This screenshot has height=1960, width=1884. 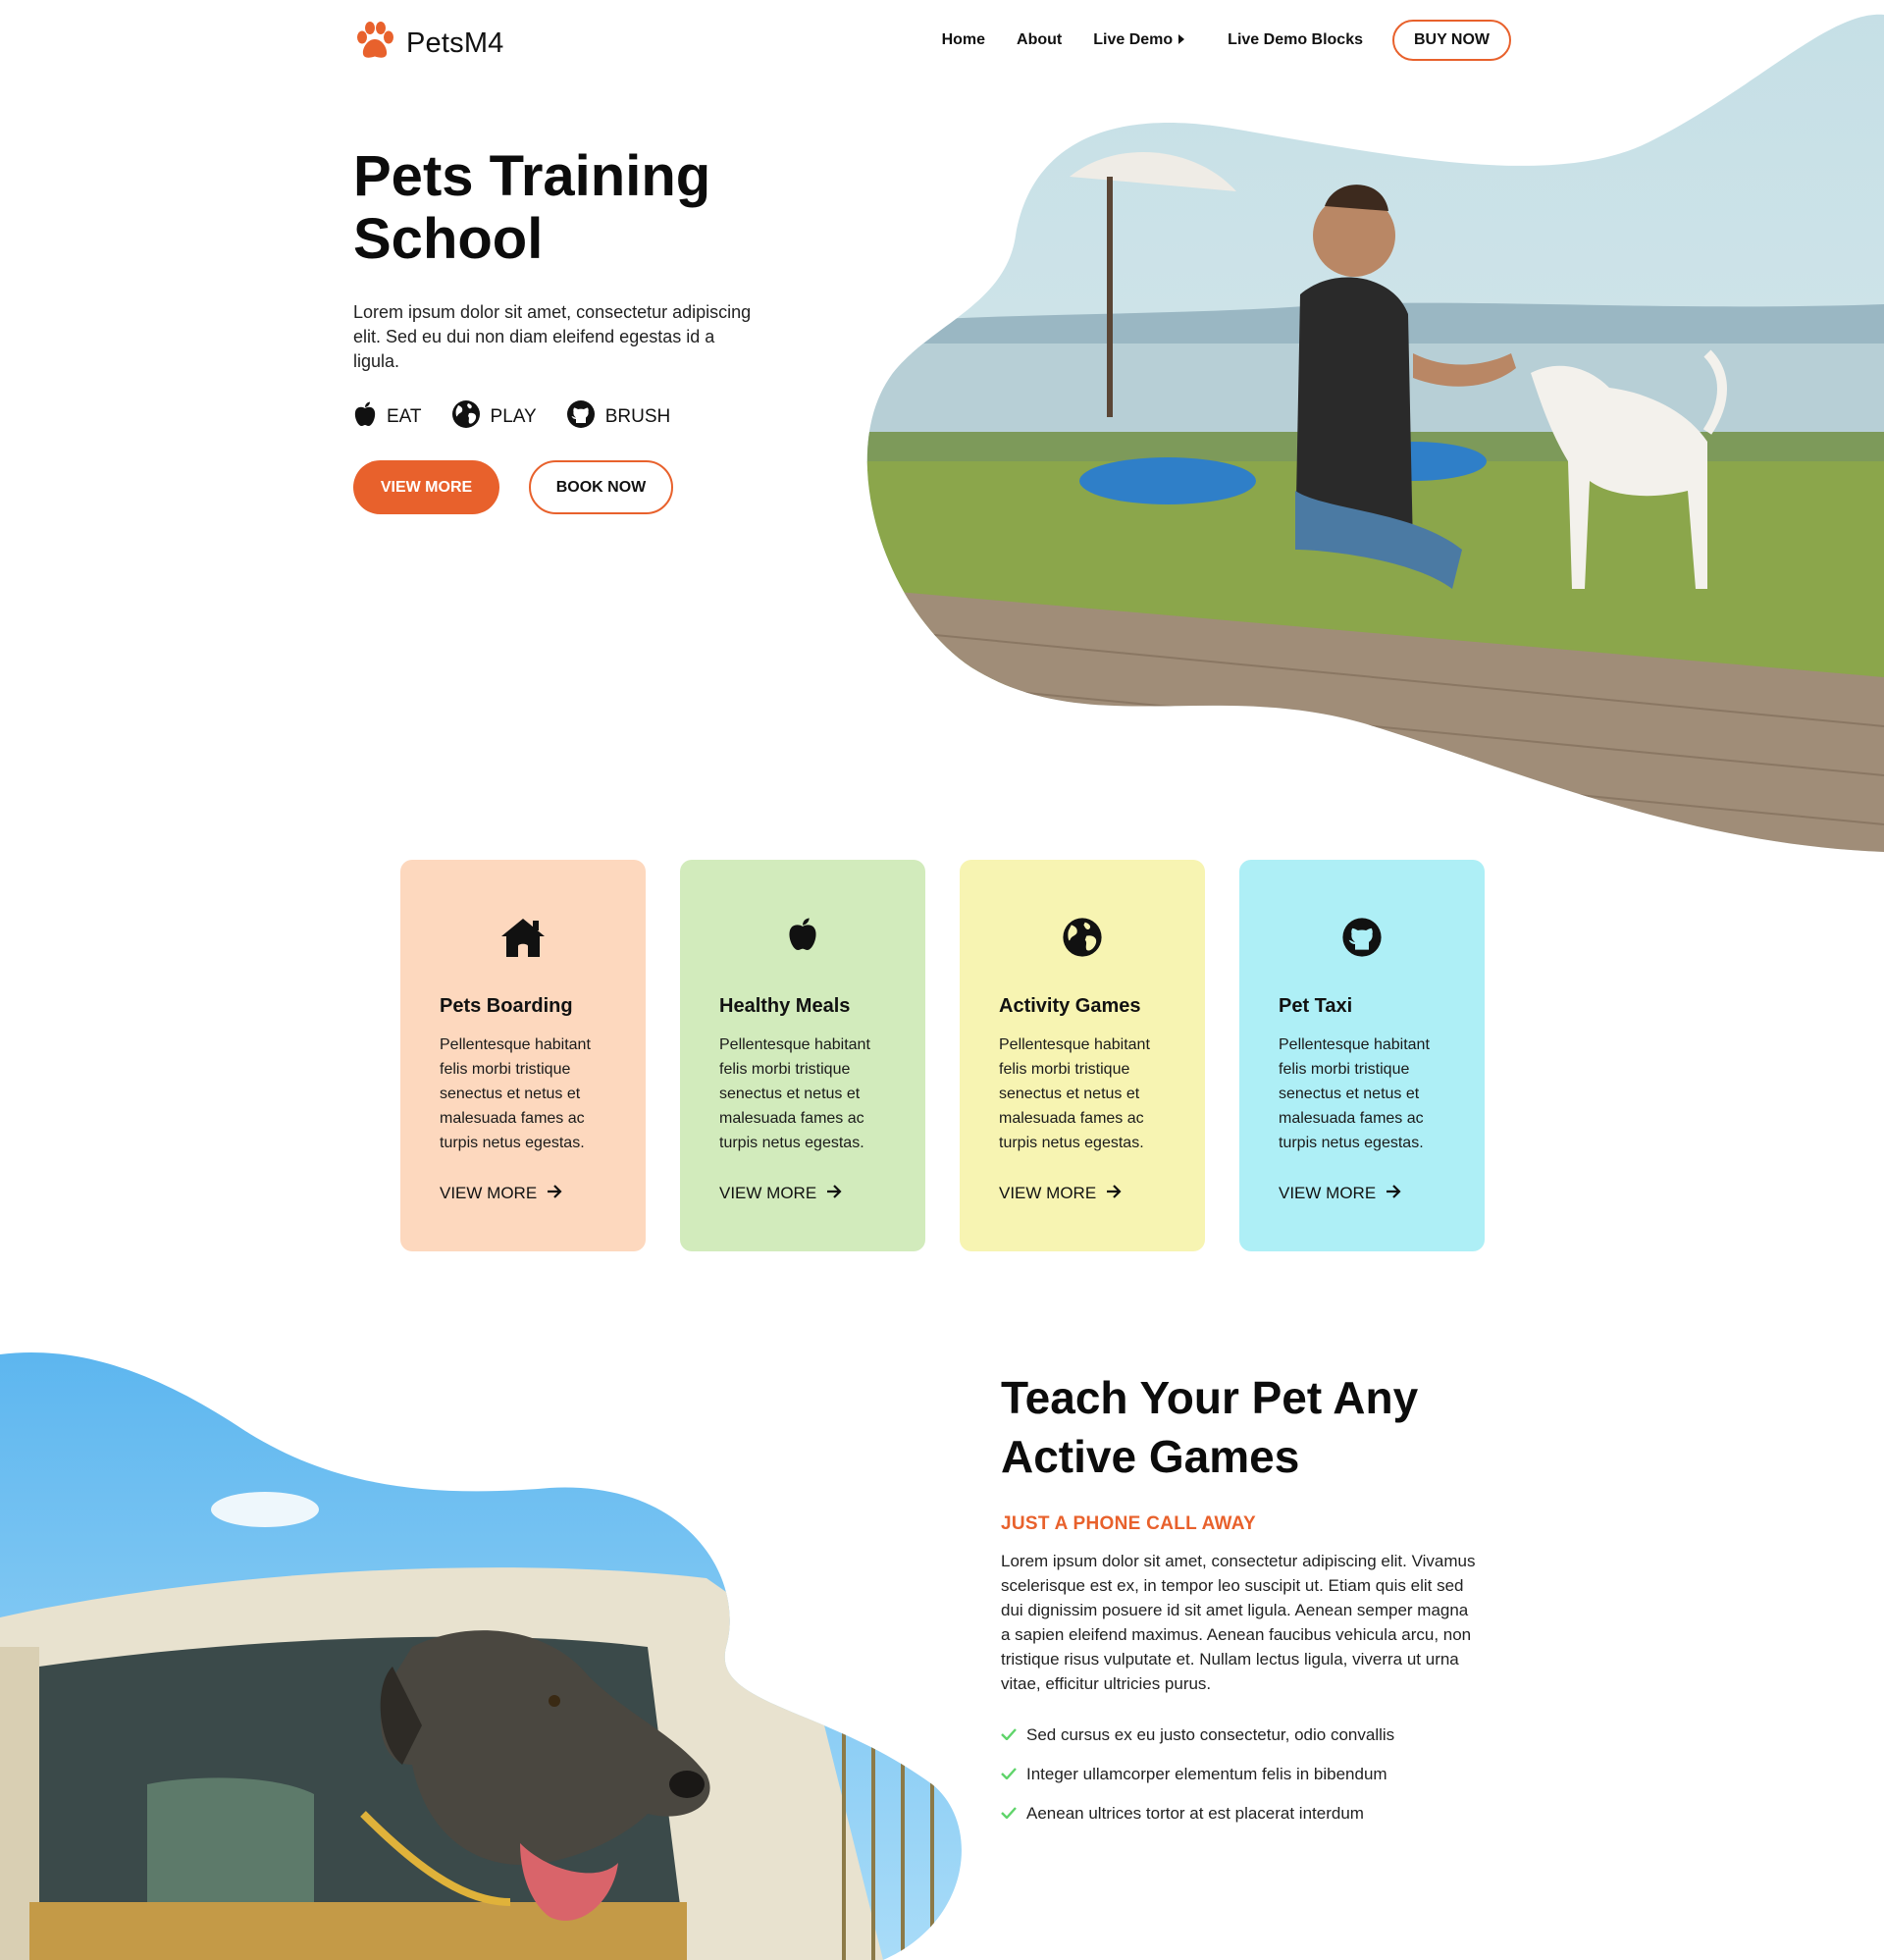 I want to click on games-title: Teach Your Pet Any Active Games, so click(x=1246, y=1427).